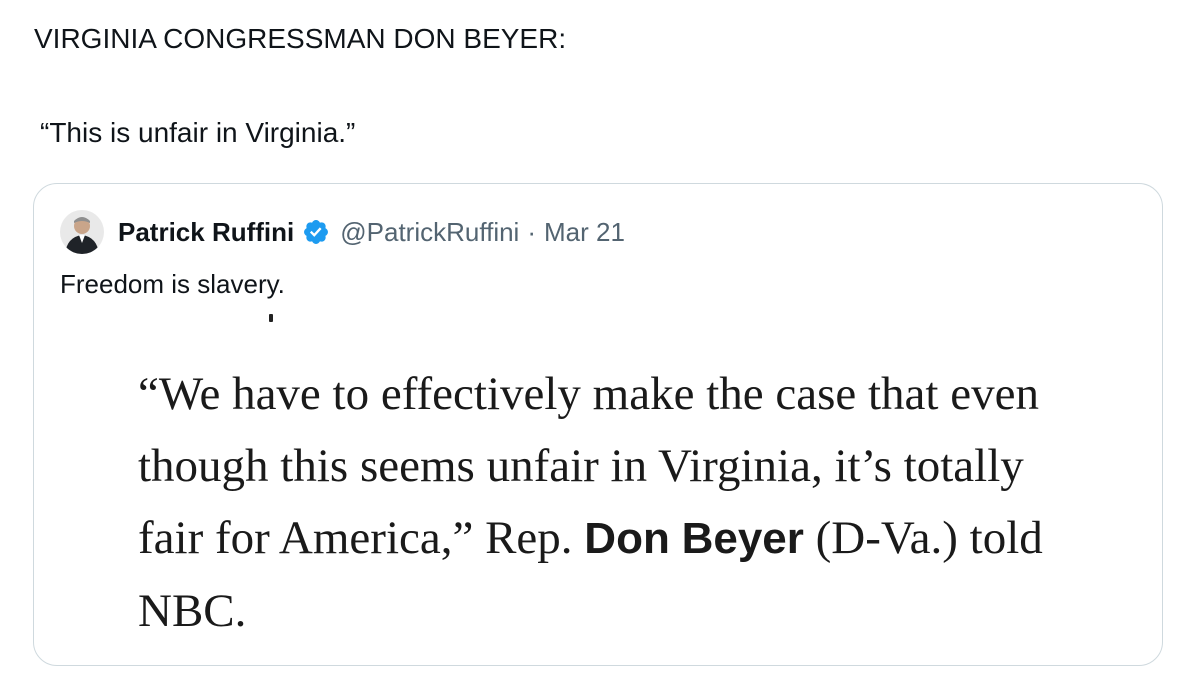 The width and height of the screenshot is (1198, 676). I want to click on post-text-line-1: VIRGINIA CONGRESSMAN DON BEYER:, so click(300, 38).